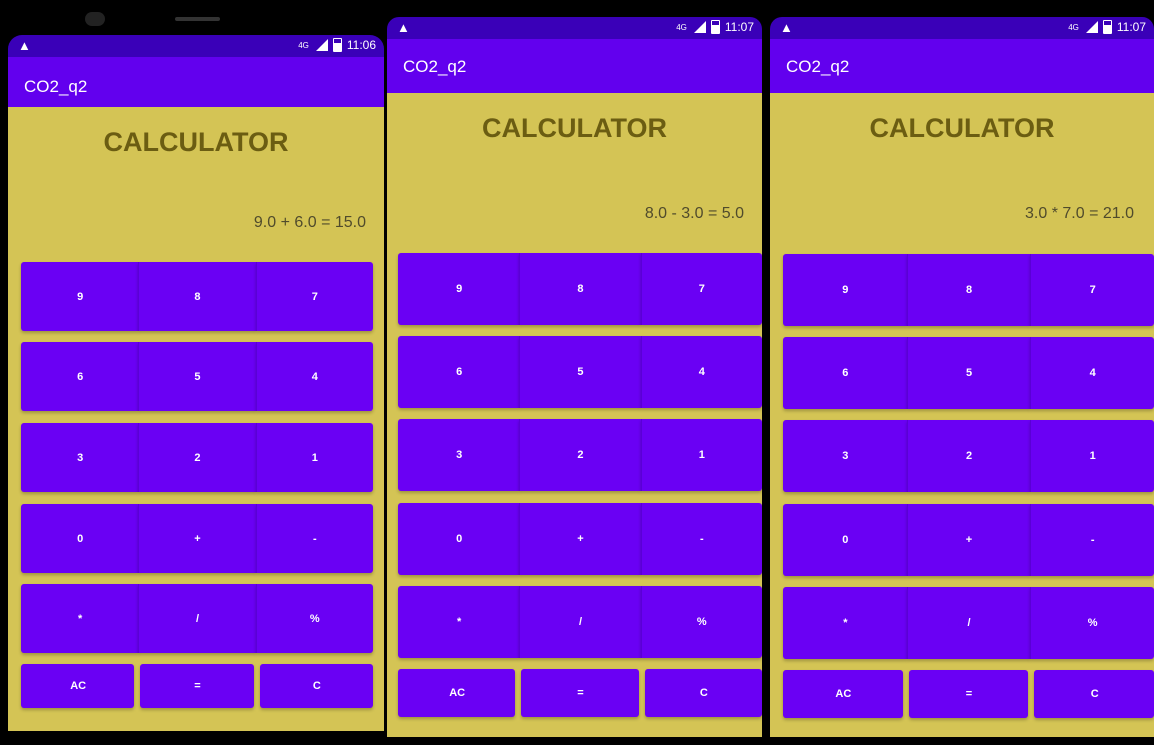 The image size is (1154, 745). What do you see at coordinates (24, 45) in the screenshot?
I see `warning-icon: ▲` at bounding box center [24, 45].